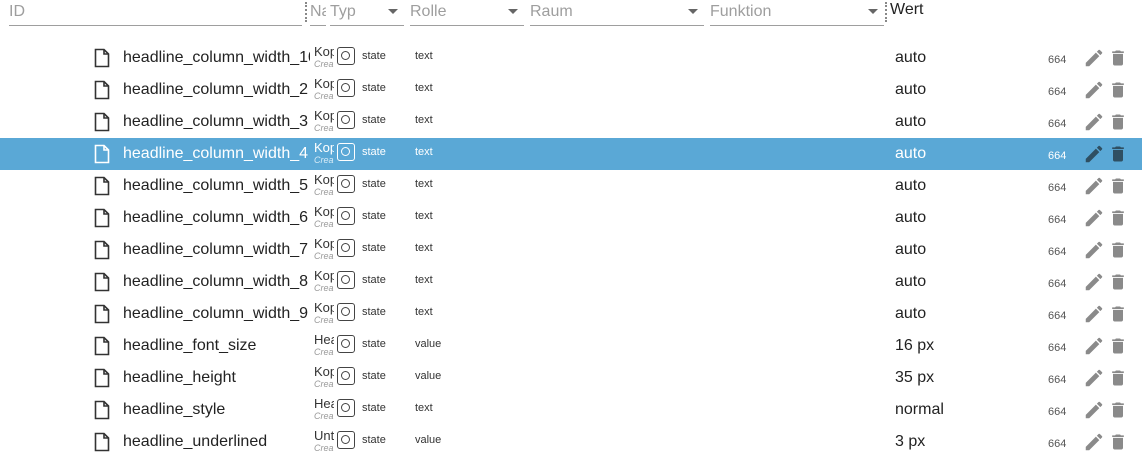  What do you see at coordinates (919, 410) in the screenshot?
I see `object-value: normal` at bounding box center [919, 410].